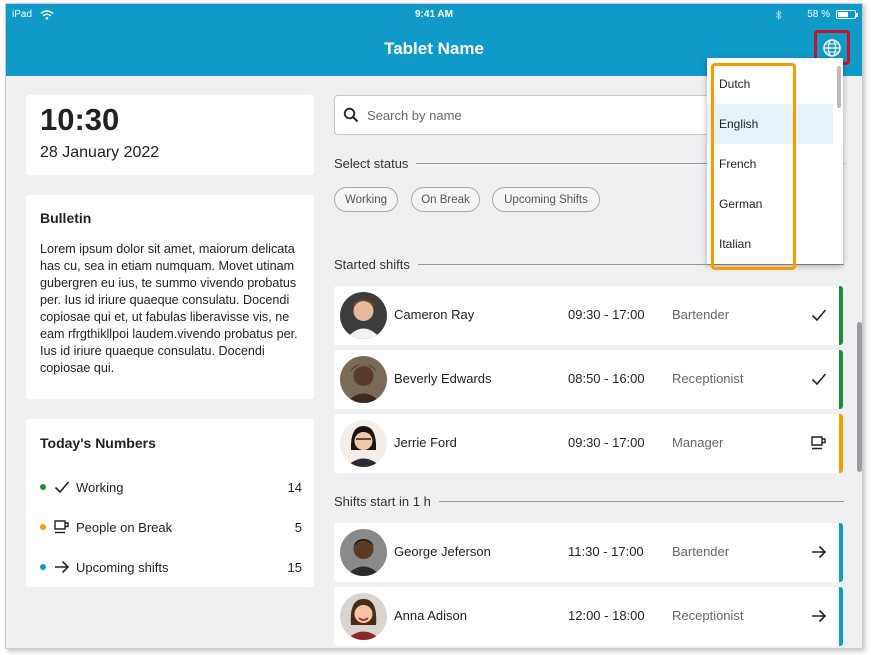 This screenshot has height=655, width=871. I want to click on section-label: Select status, so click(371, 163).